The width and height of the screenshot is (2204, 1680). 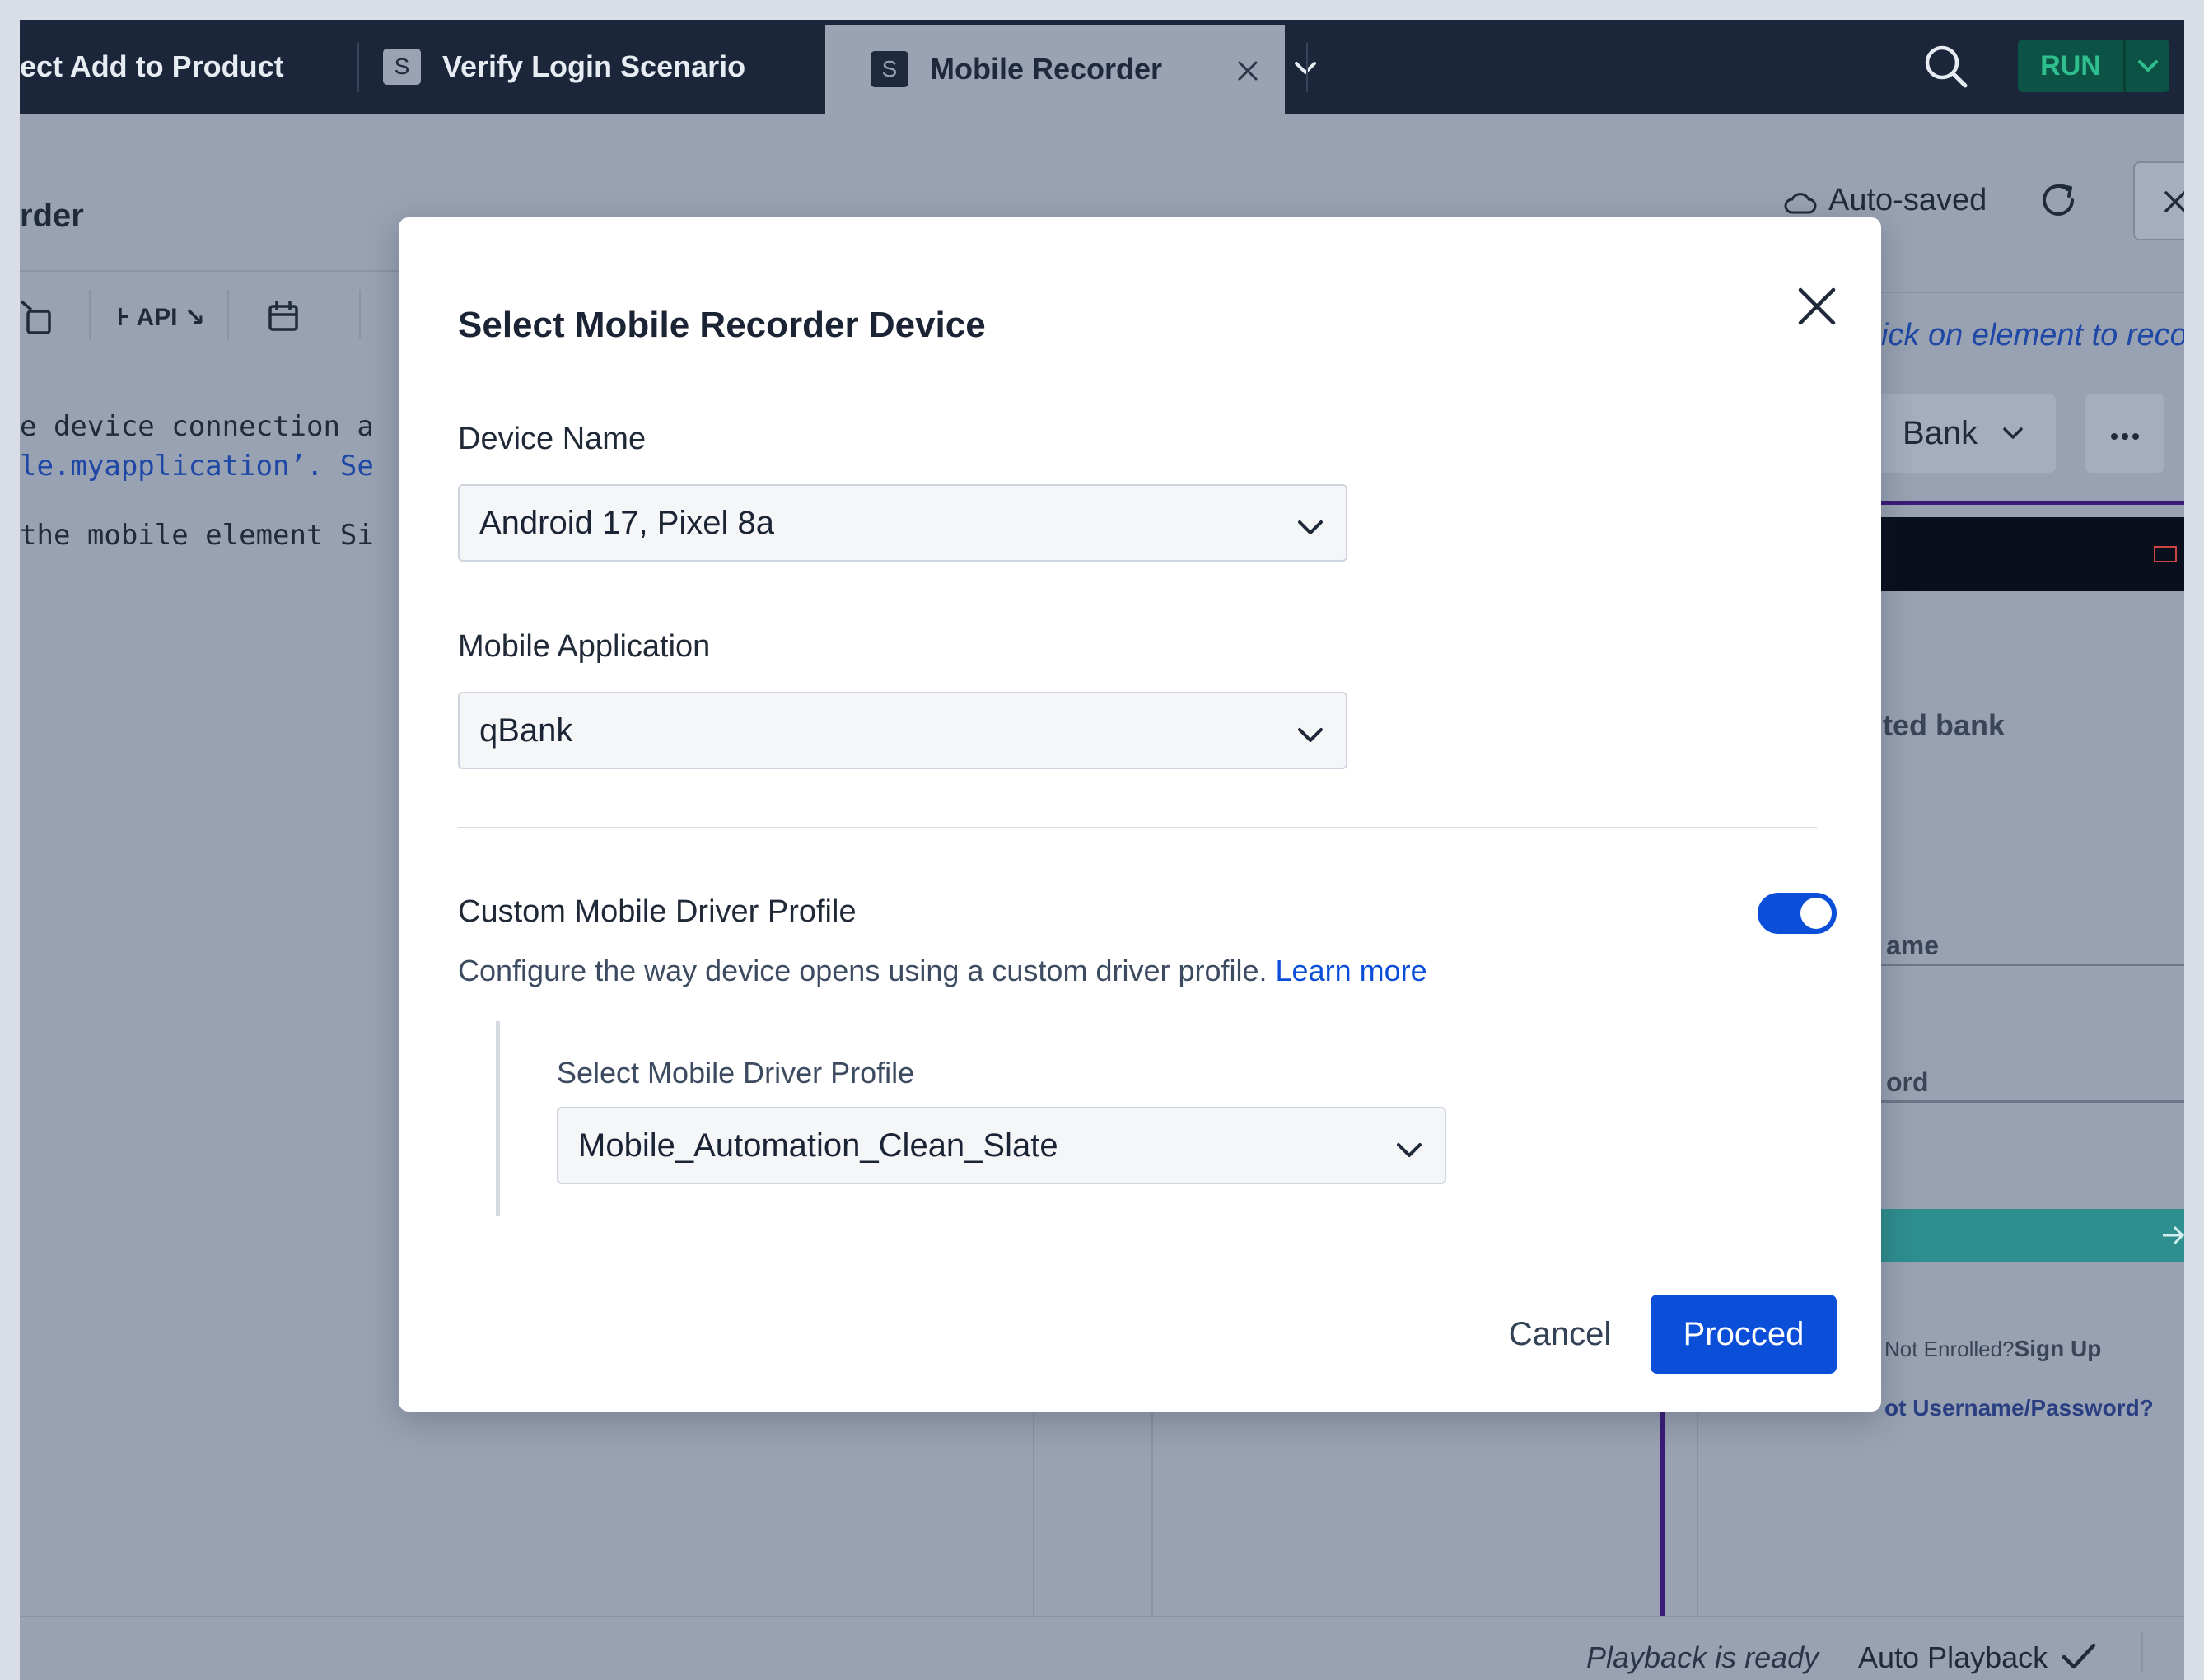 I want to click on driver-profile-value: Mobile_Automation_Clean_Slate, so click(x=818, y=1145).